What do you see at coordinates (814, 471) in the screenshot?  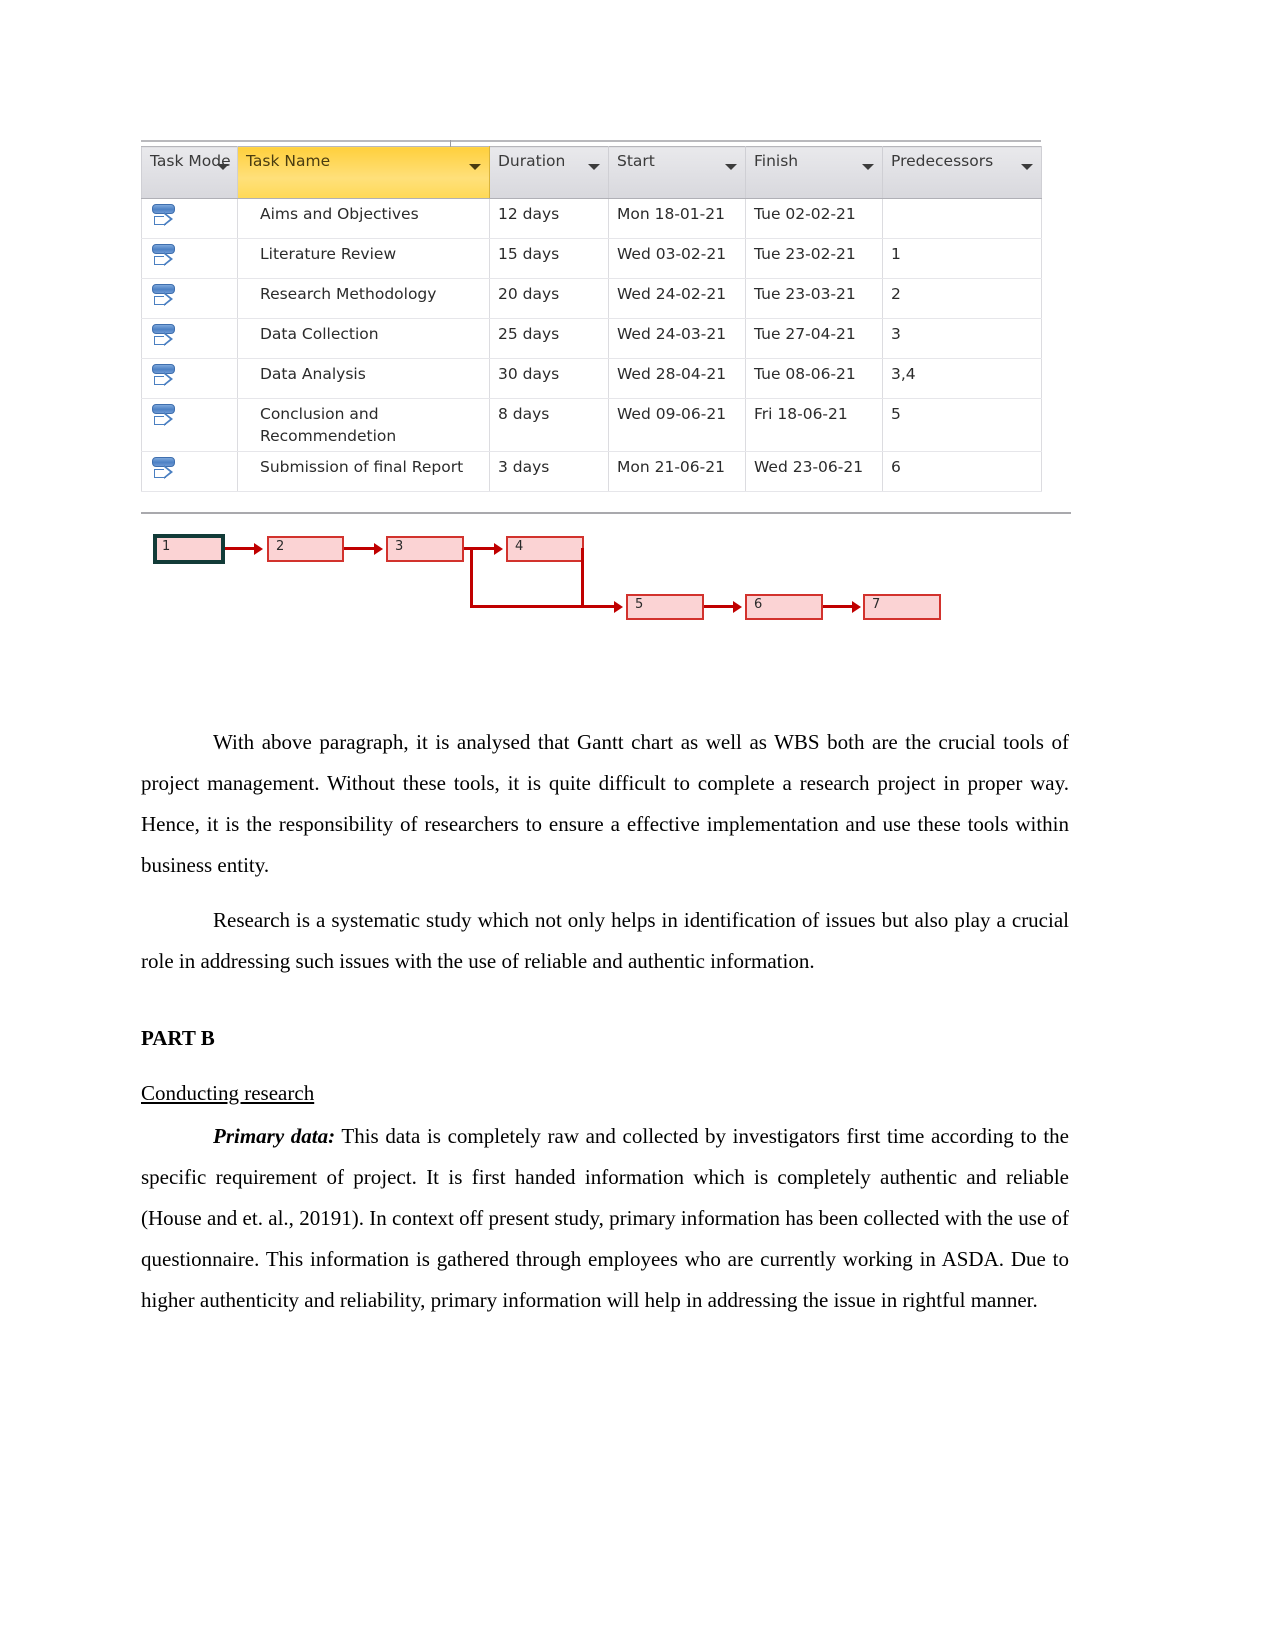 I see `cell-finish: Wed 23-06-21` at bounding box center [814, 471].